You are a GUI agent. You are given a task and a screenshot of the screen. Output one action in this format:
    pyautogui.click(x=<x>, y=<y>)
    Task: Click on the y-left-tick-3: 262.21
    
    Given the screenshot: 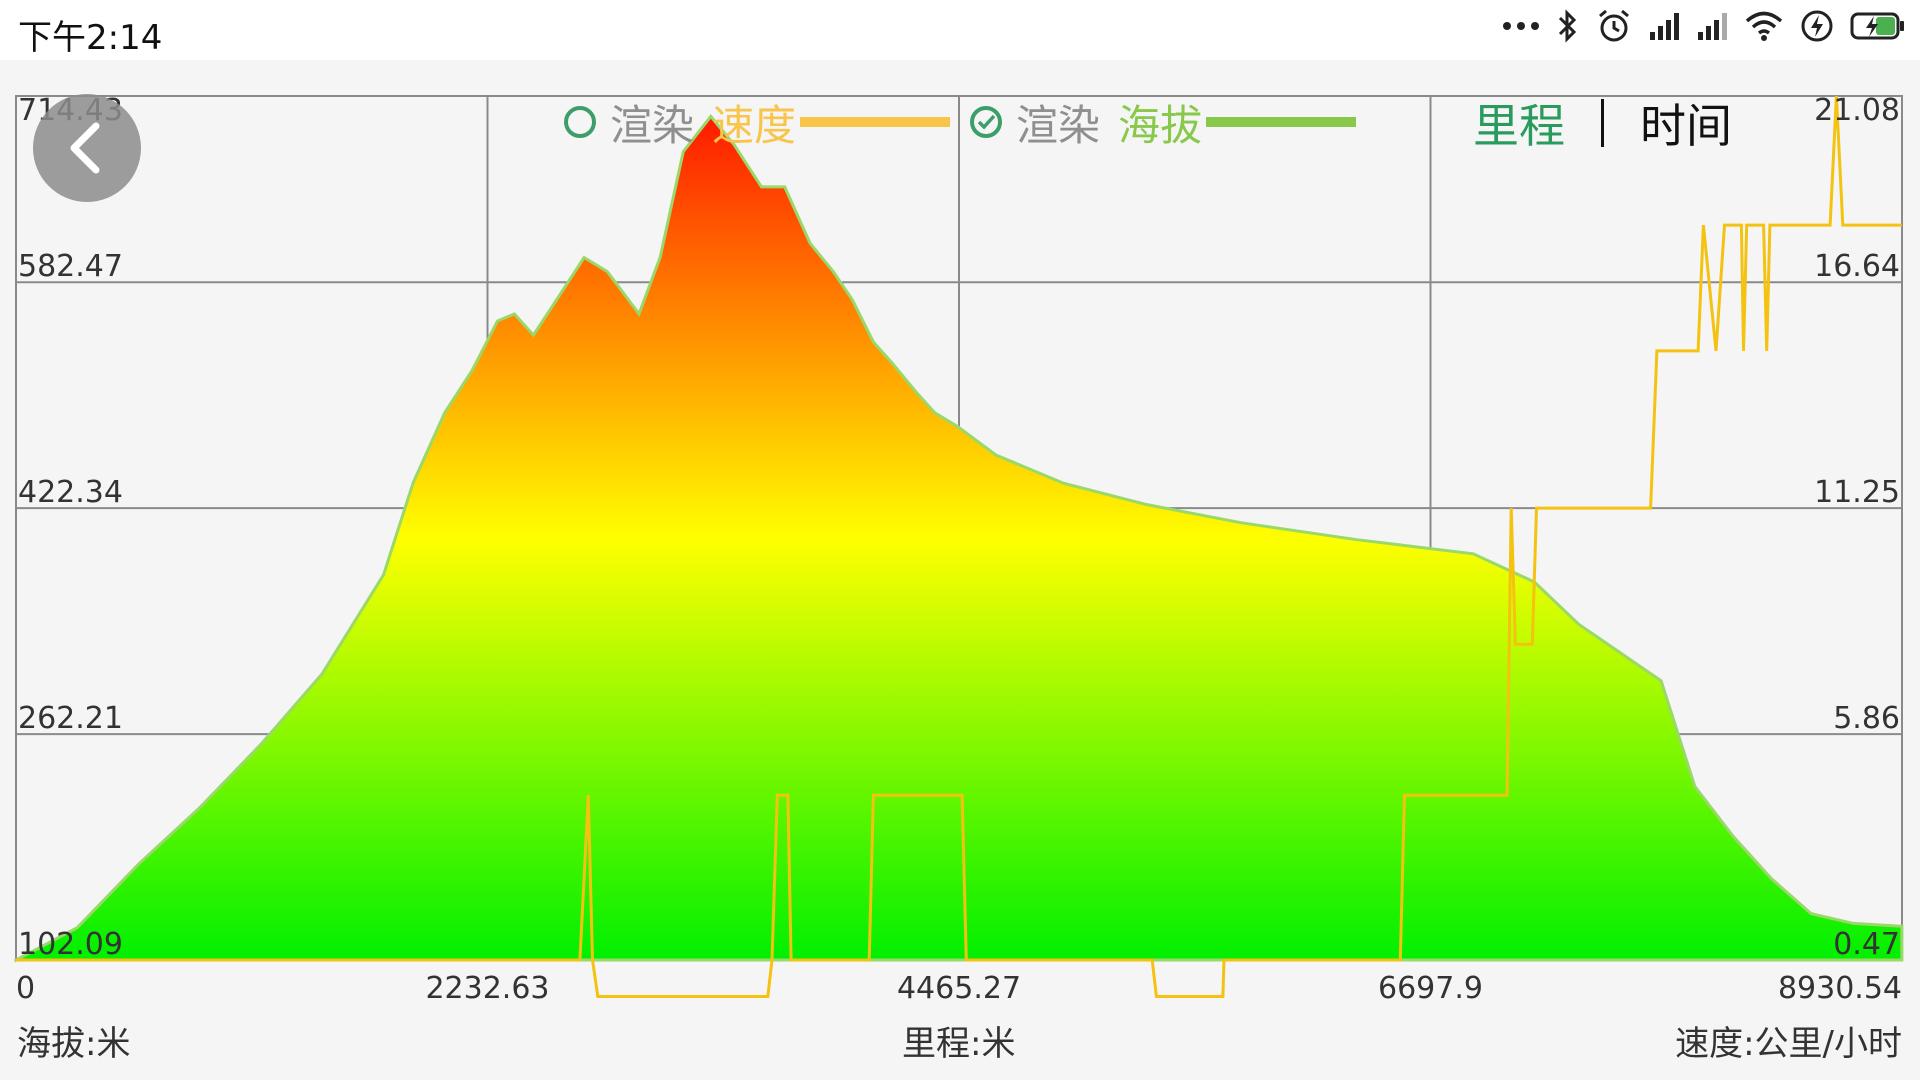 What is the action you would take?
    pyautogui.click(x=70, y=718)
    